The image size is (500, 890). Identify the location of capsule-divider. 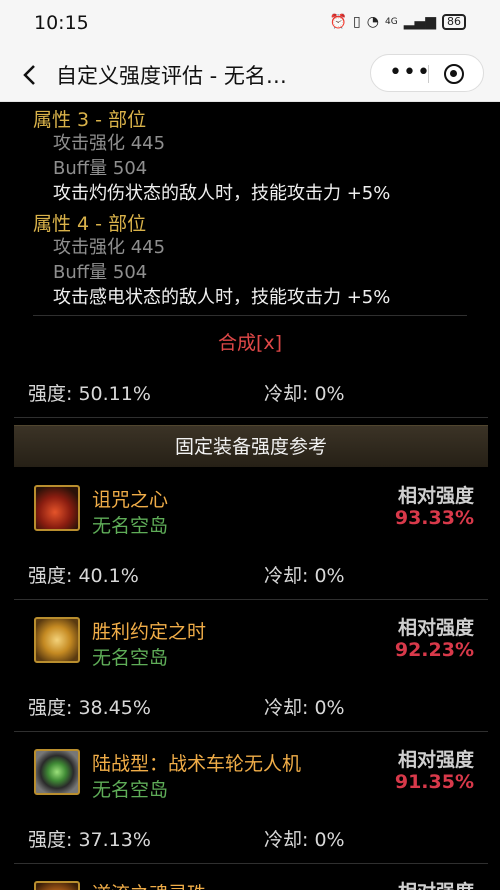
(428, 74).